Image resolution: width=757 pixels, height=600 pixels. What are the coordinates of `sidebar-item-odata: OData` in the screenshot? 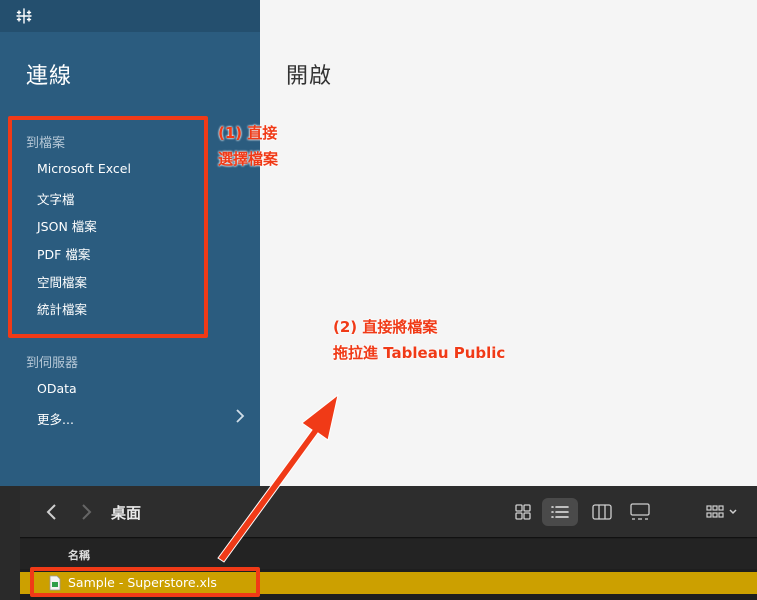 It's located at (57, 388).